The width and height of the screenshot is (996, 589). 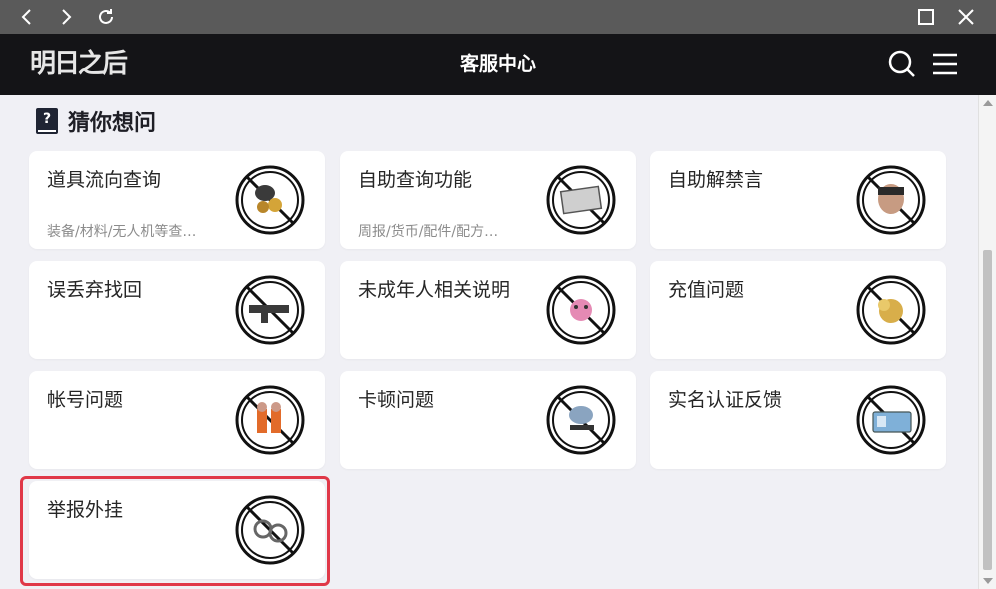 What do you see at coordinates (987, 410) in the screenshot?
I see `scrollbar-thumb` at bounding box center [987, 410].